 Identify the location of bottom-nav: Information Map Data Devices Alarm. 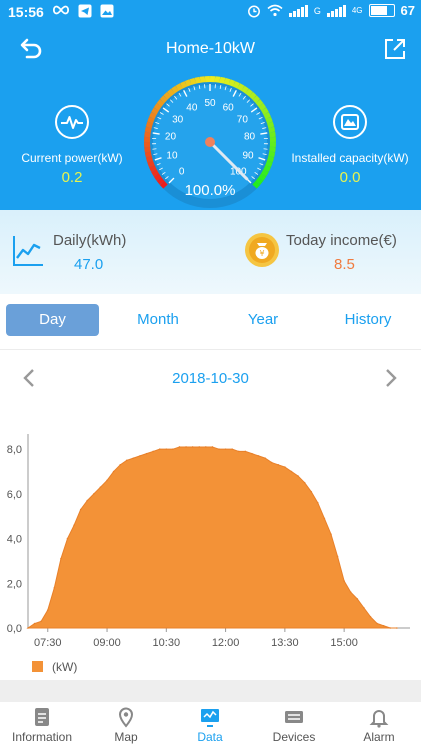
(210, 726).